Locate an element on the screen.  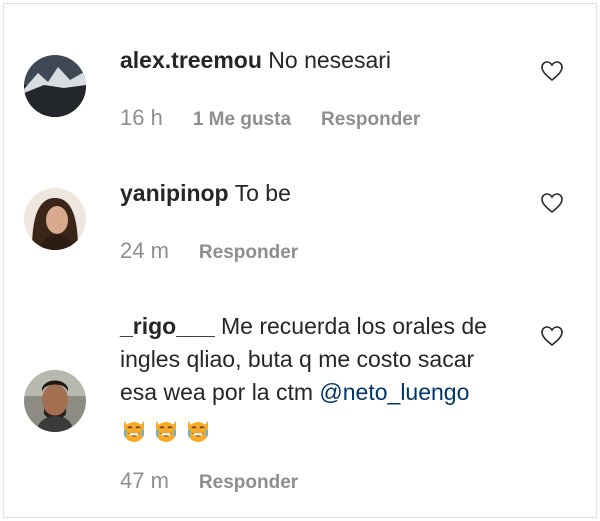
comment-time: 24 m is located at coordinates (144, 251).